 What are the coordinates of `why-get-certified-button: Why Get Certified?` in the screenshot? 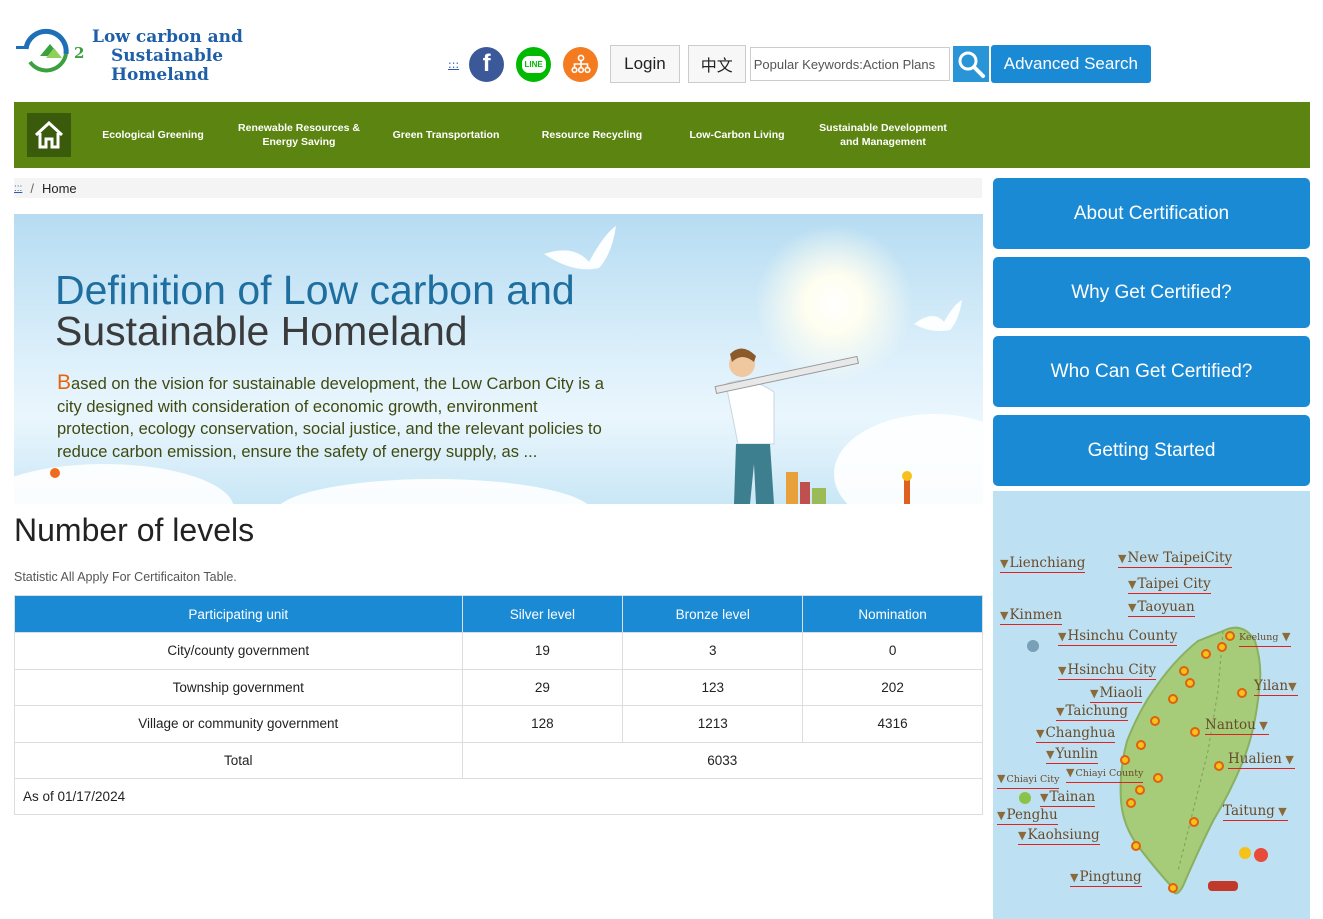 It's located at (1151, 292).